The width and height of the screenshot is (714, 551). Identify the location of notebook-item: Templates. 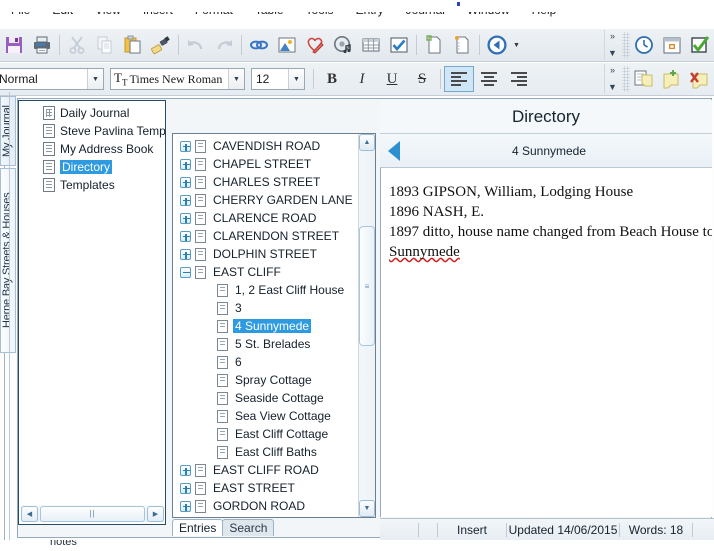
(103, 185).